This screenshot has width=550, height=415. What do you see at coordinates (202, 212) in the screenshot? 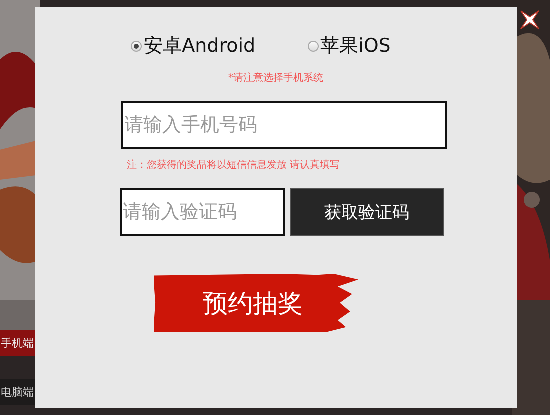
I see `code-input-field: 请输入验证码` at bounding box center [202, 212].